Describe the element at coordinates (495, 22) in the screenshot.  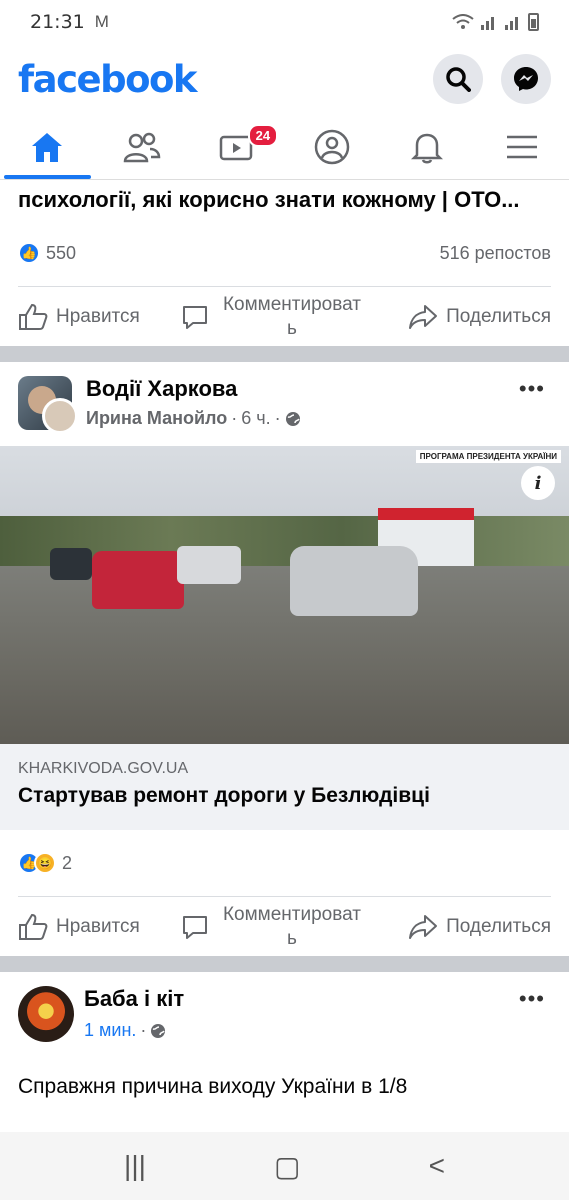
I see `status-icons` at that location.